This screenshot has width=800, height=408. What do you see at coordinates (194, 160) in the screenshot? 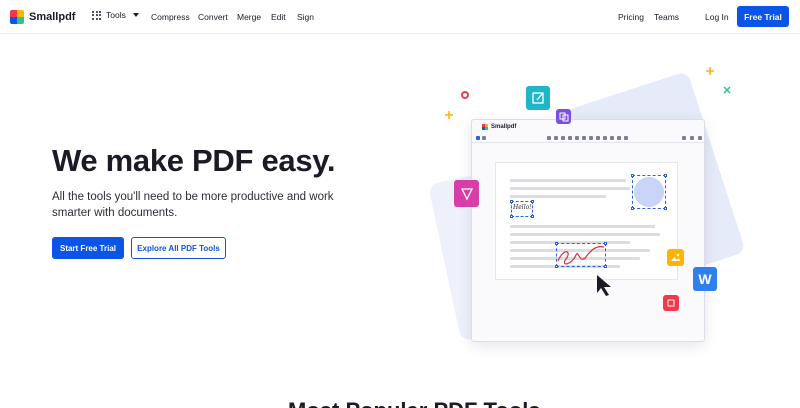
I see `hero-title: We make PDF easy.` at bounding box center [194, 160].